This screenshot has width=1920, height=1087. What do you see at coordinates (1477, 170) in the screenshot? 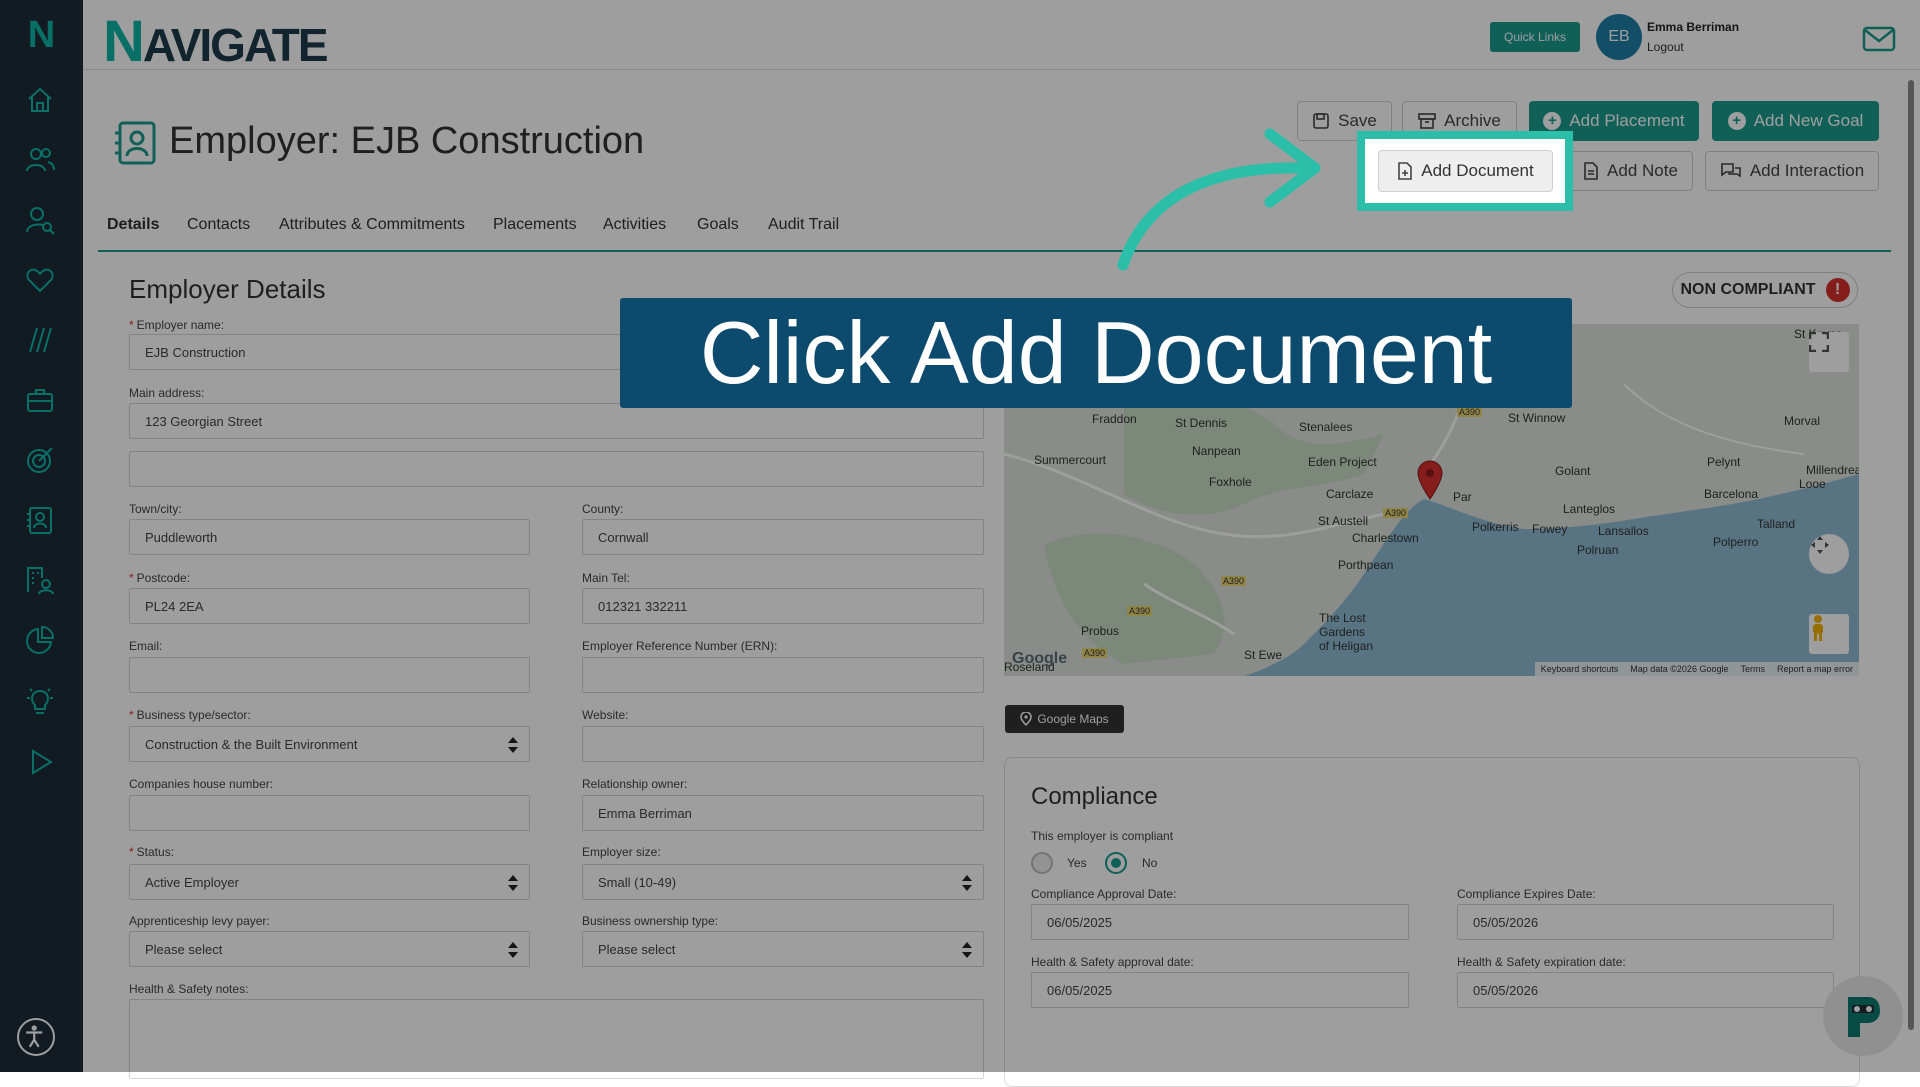
I see `add-document-label: Add Document` at bounding box center [1477, 170].